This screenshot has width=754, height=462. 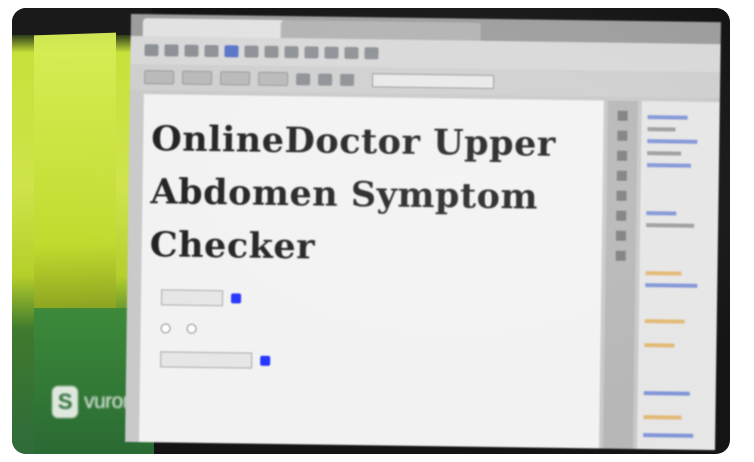 What do you see at coordinates (151, 50) in the screenshot?
I see `new-file-icon` at bounding box center [151, 50].